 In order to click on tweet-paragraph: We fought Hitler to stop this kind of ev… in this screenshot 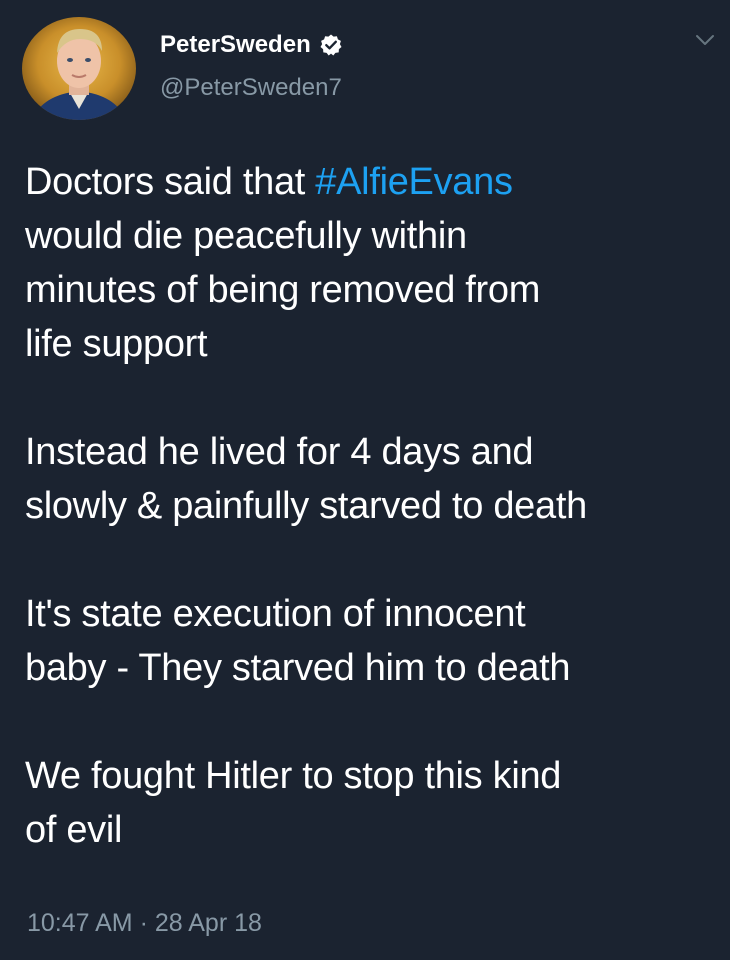, I will do `click(370, 803)`.